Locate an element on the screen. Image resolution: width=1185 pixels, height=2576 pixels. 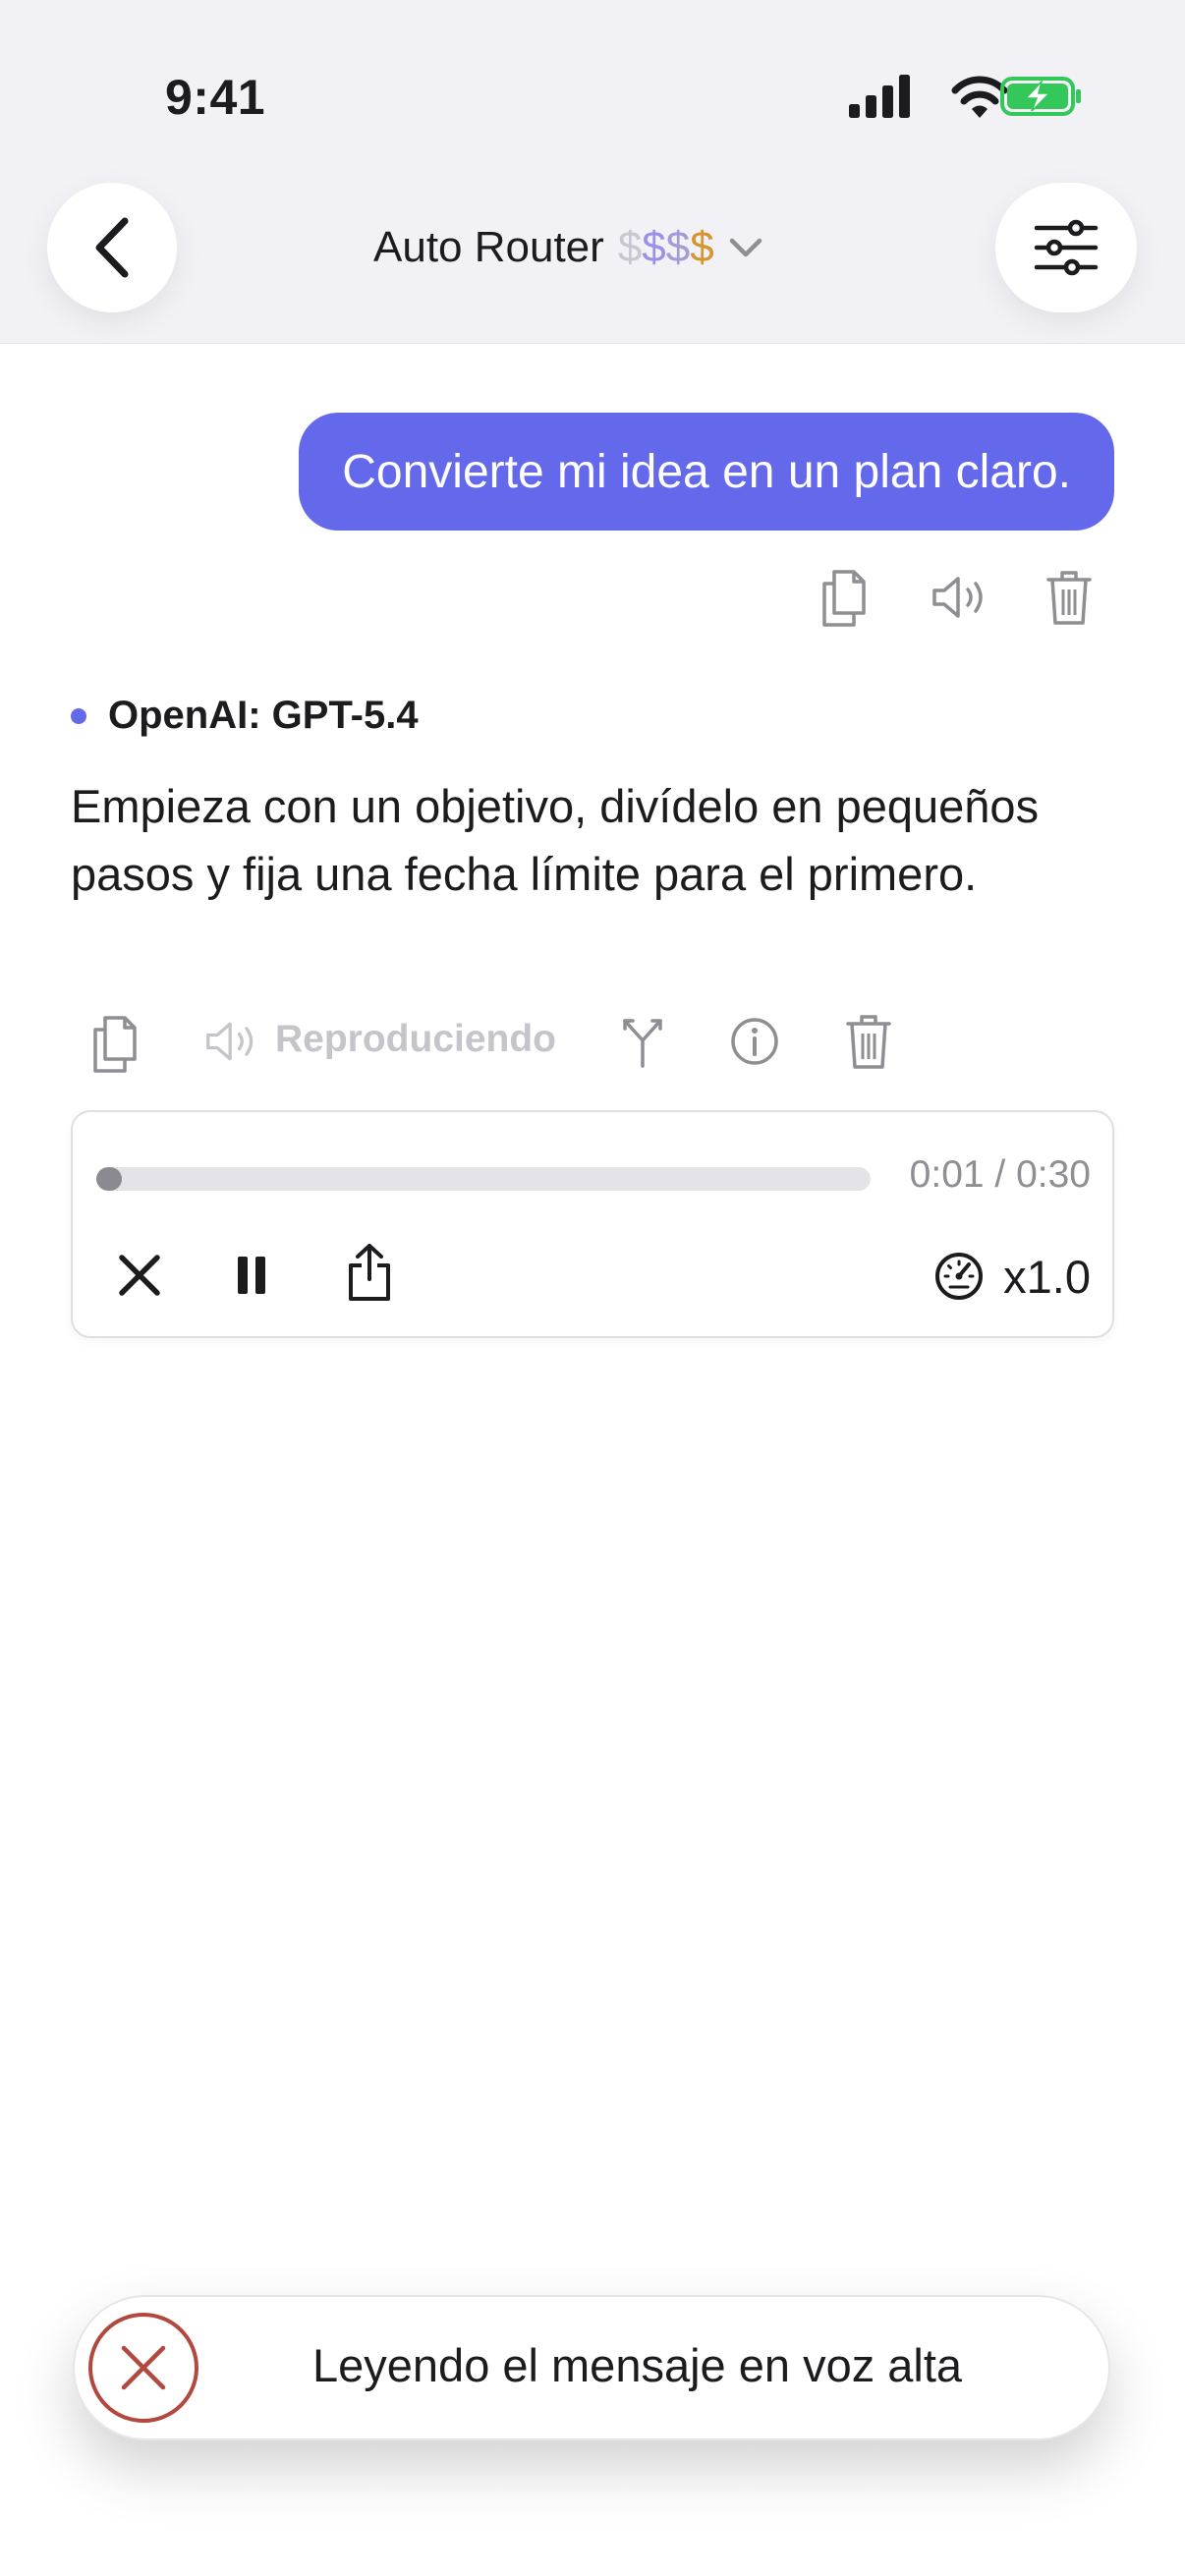
status-icons is located at coordinates (965, 96).